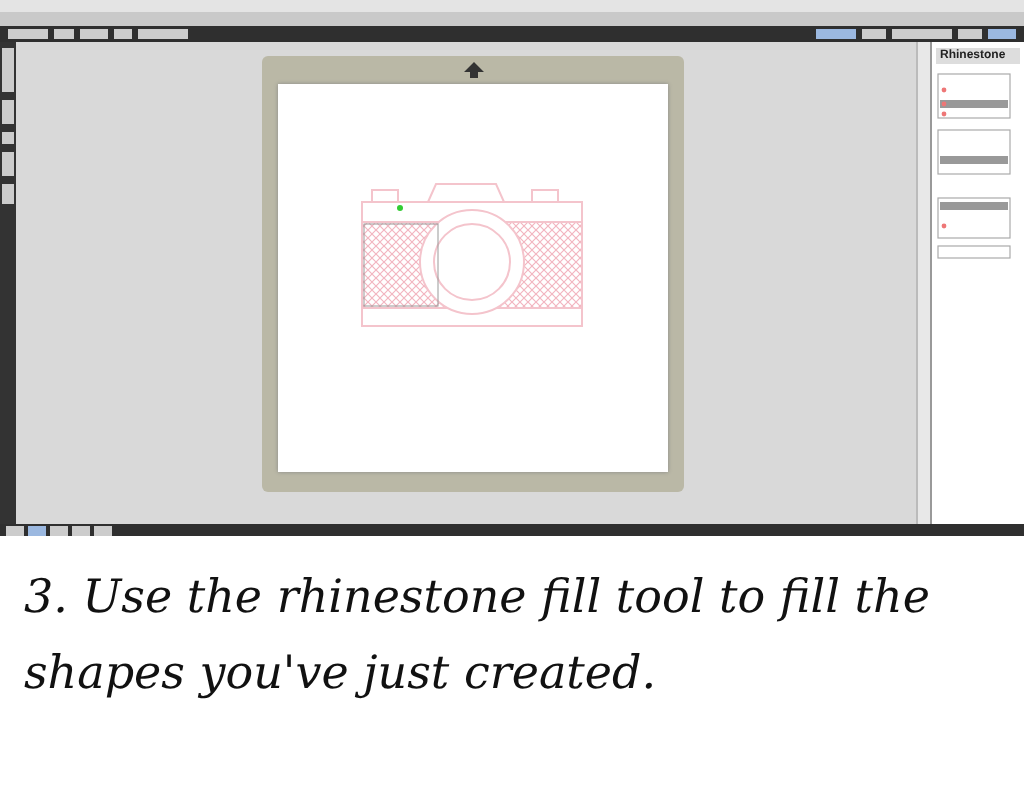 Image resolution: width=1024 pixels, height=810 pixels. I want to click on tool-icons-drawing, so click(8, 128).